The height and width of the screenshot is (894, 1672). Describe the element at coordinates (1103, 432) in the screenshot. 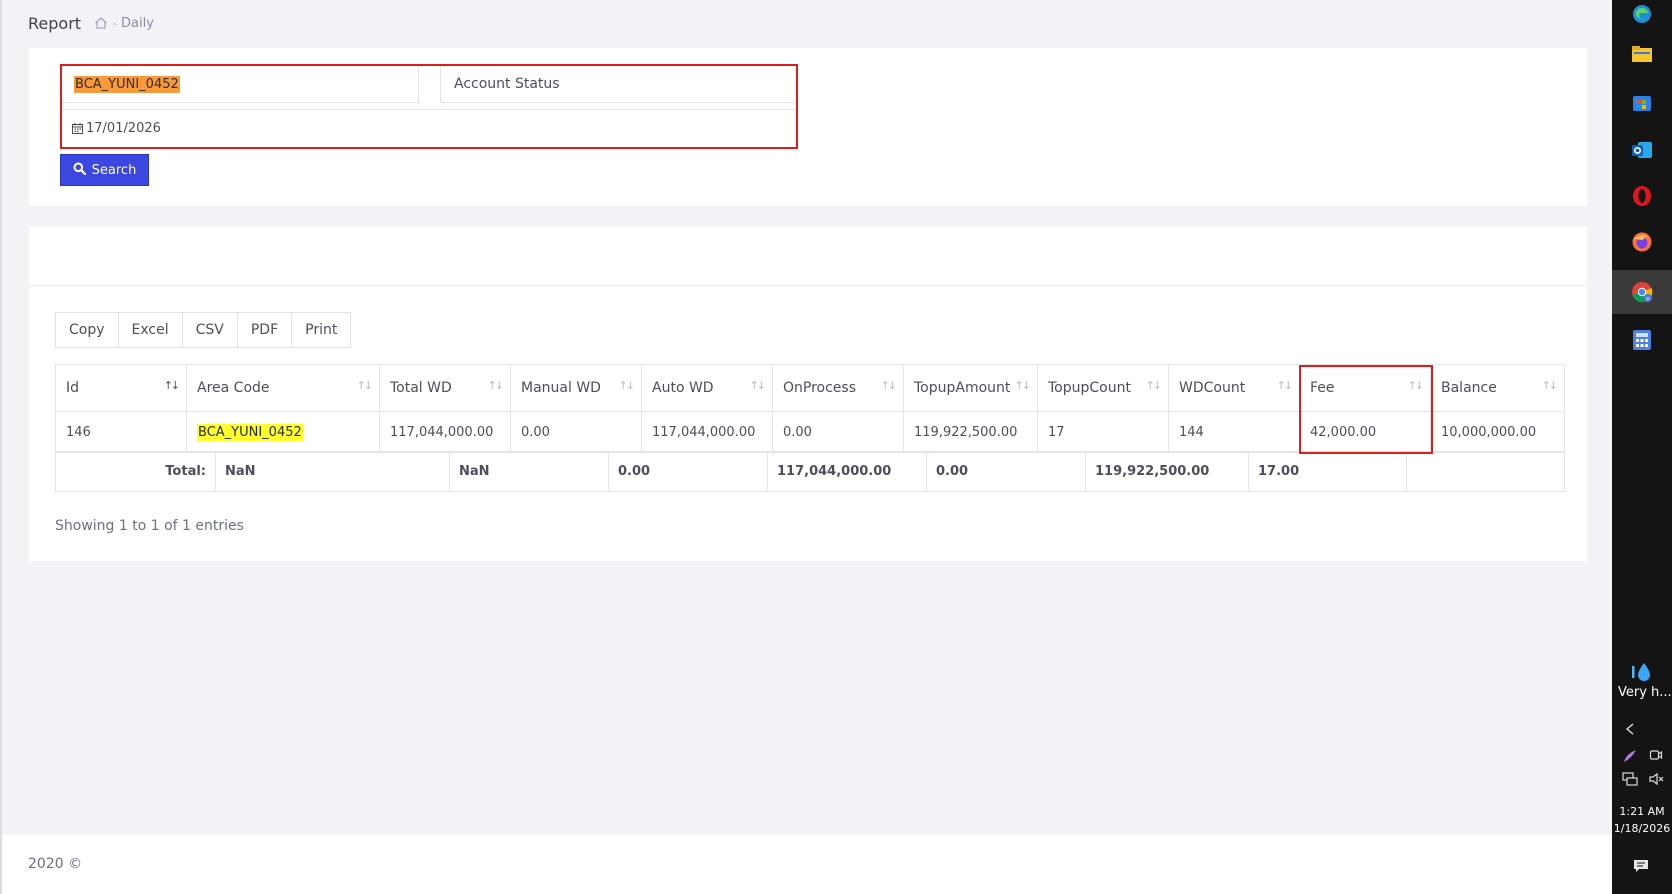

I see `cell-topup-count: 17` at that location.